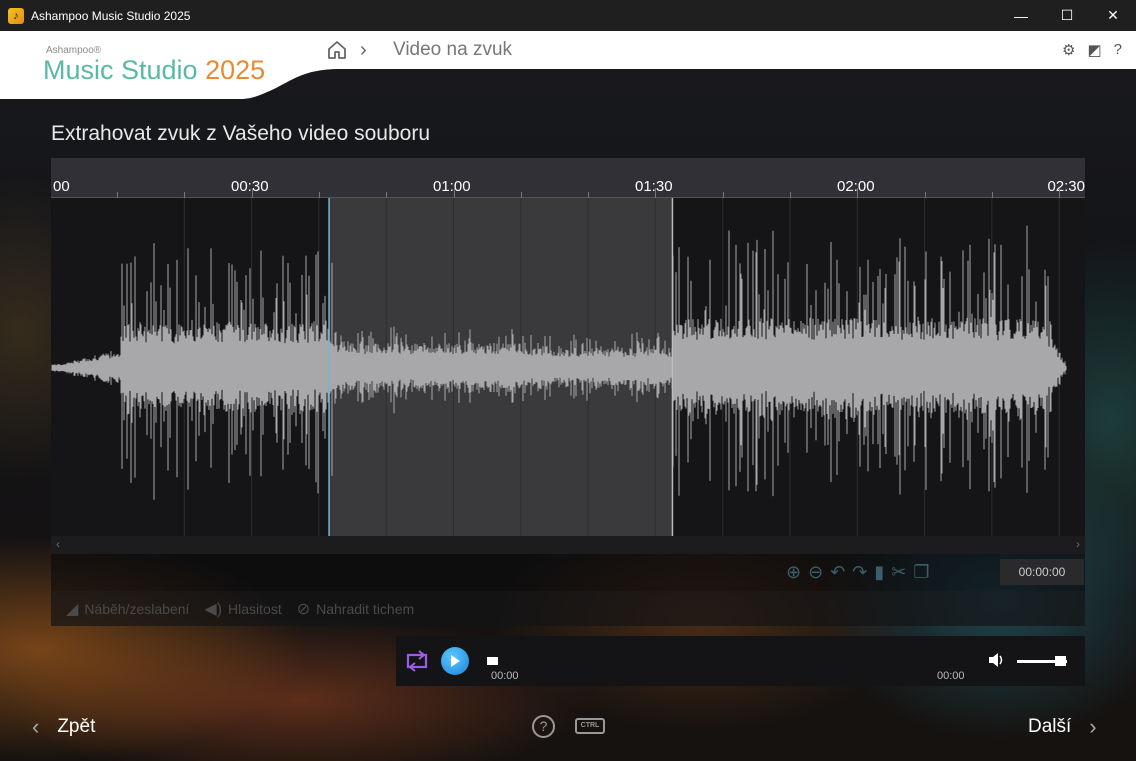 The width and height of the screenshot is (1136, 761). I want to click on close-button: ✕, so click(1113, 15).